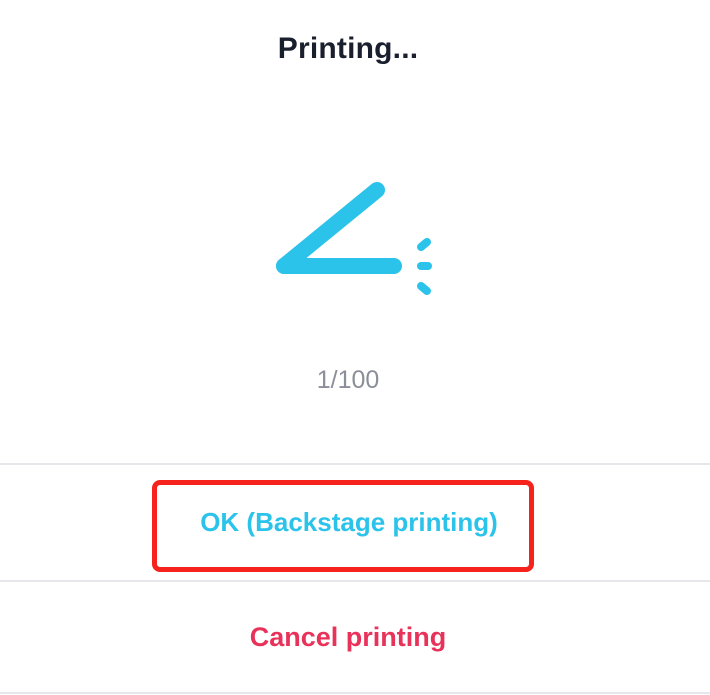 The image size is (710, 695). I want to click on cancel-button-label: Cancel printing, so click(348, 636).